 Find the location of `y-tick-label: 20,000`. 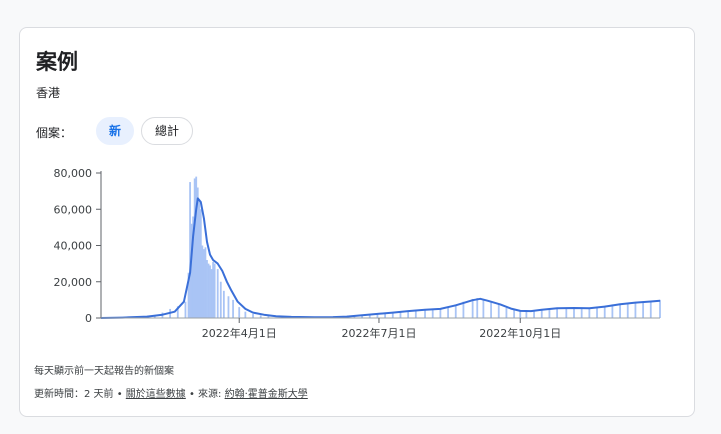

y-tick-label: 20,000 is located at coordinates (73, 282).